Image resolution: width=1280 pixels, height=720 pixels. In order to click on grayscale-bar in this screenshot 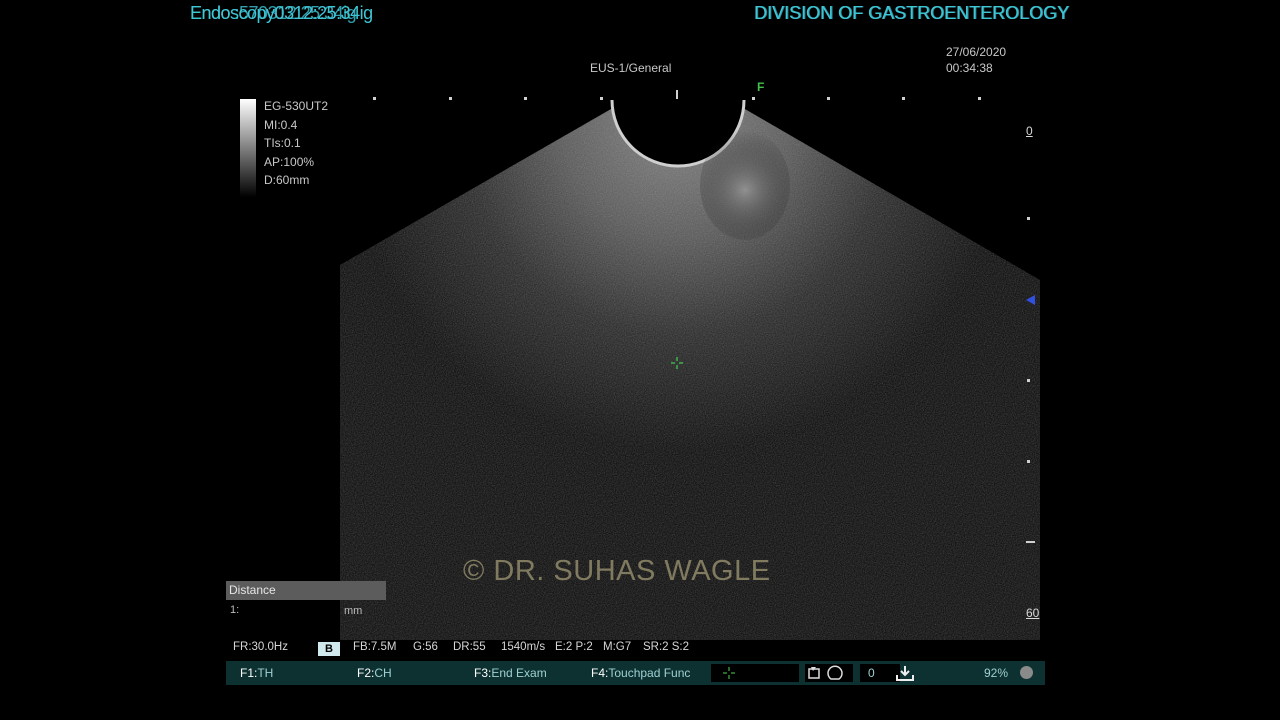, I will do `click(248, 148)`.